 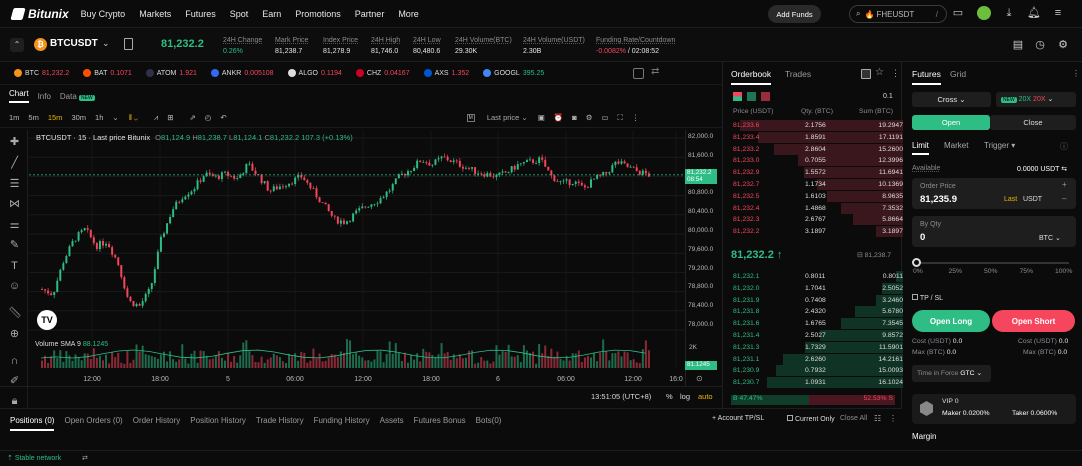 I want to click on bottom-tab-1: Open Orders (0), so click(x=93, y=420).